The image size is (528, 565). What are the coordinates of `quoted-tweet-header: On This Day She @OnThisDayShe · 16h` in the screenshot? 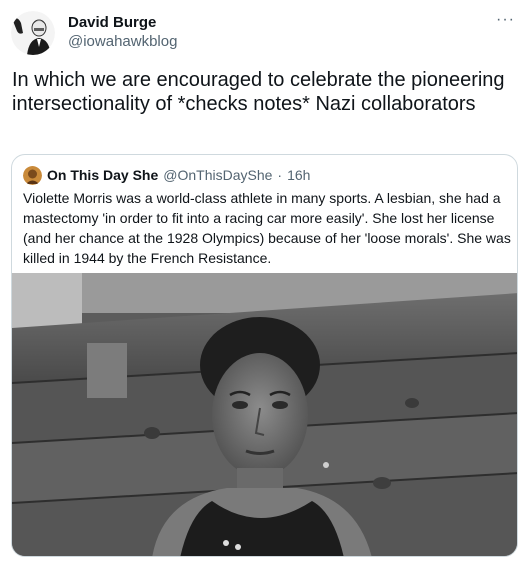 It's located at (166, 175).